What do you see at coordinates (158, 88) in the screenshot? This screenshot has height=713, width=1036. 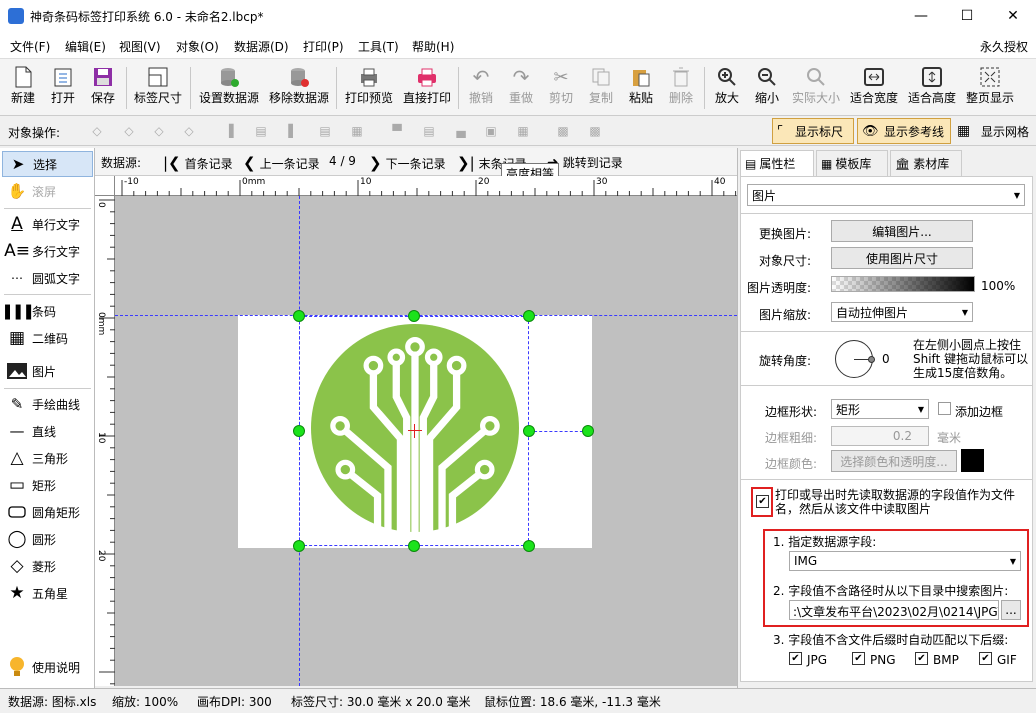 I see `label-size-button: 标签尺寸` at bounding box center [158, 88].